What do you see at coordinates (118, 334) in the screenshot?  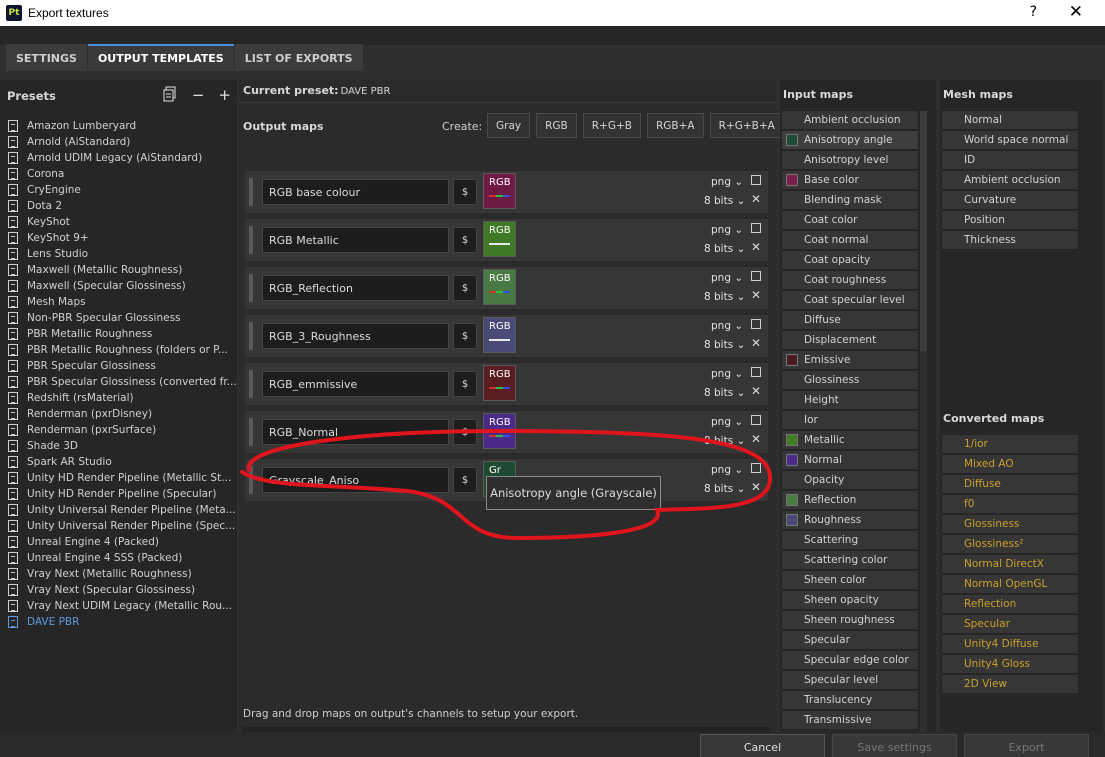 I see `preset-item: PBR Metallic Roughness` at bounding box center [118, 334].